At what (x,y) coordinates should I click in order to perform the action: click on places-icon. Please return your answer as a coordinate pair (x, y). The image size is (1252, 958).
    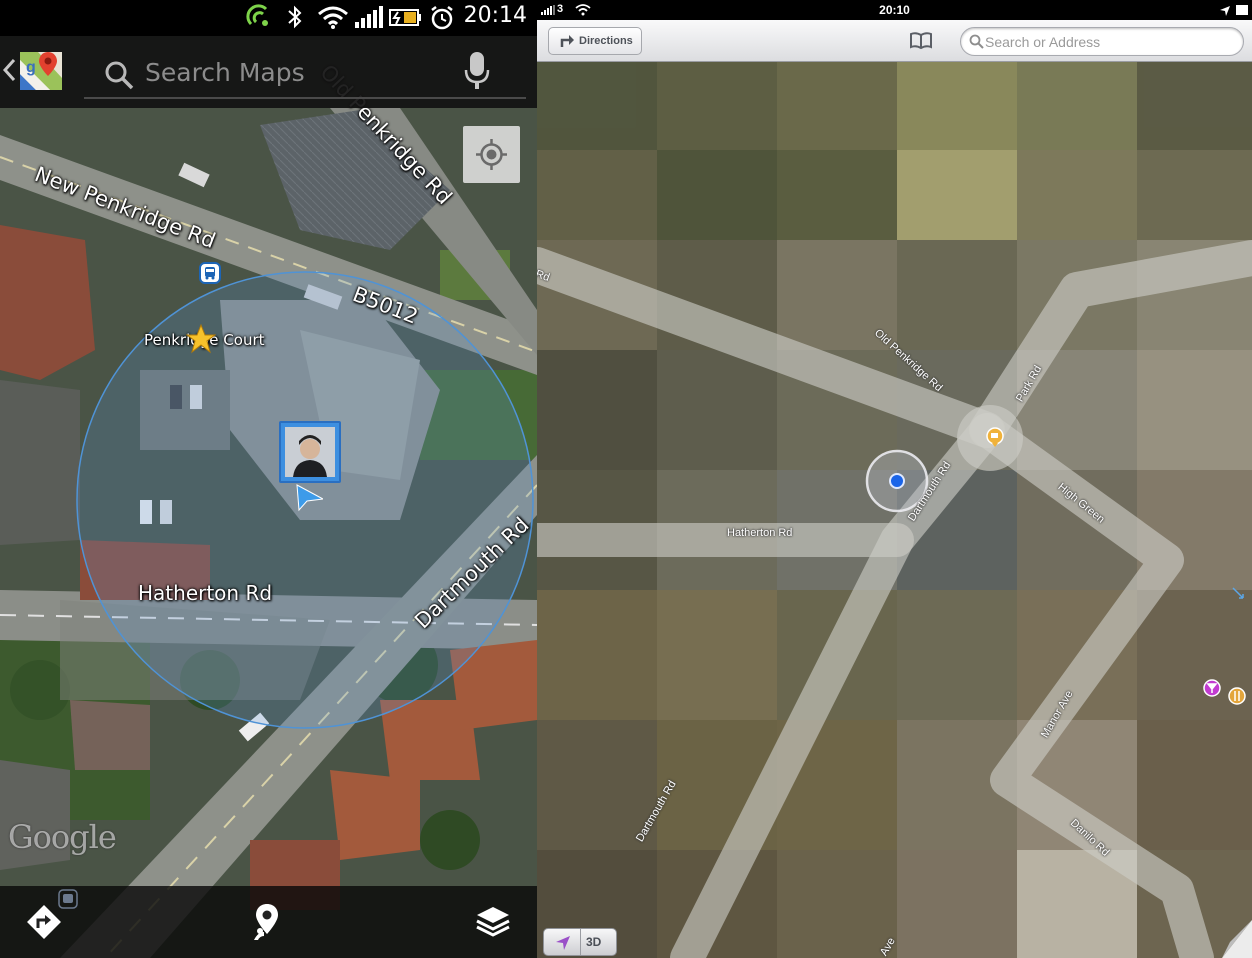
    Looking at the image, I should click on (267, 923).